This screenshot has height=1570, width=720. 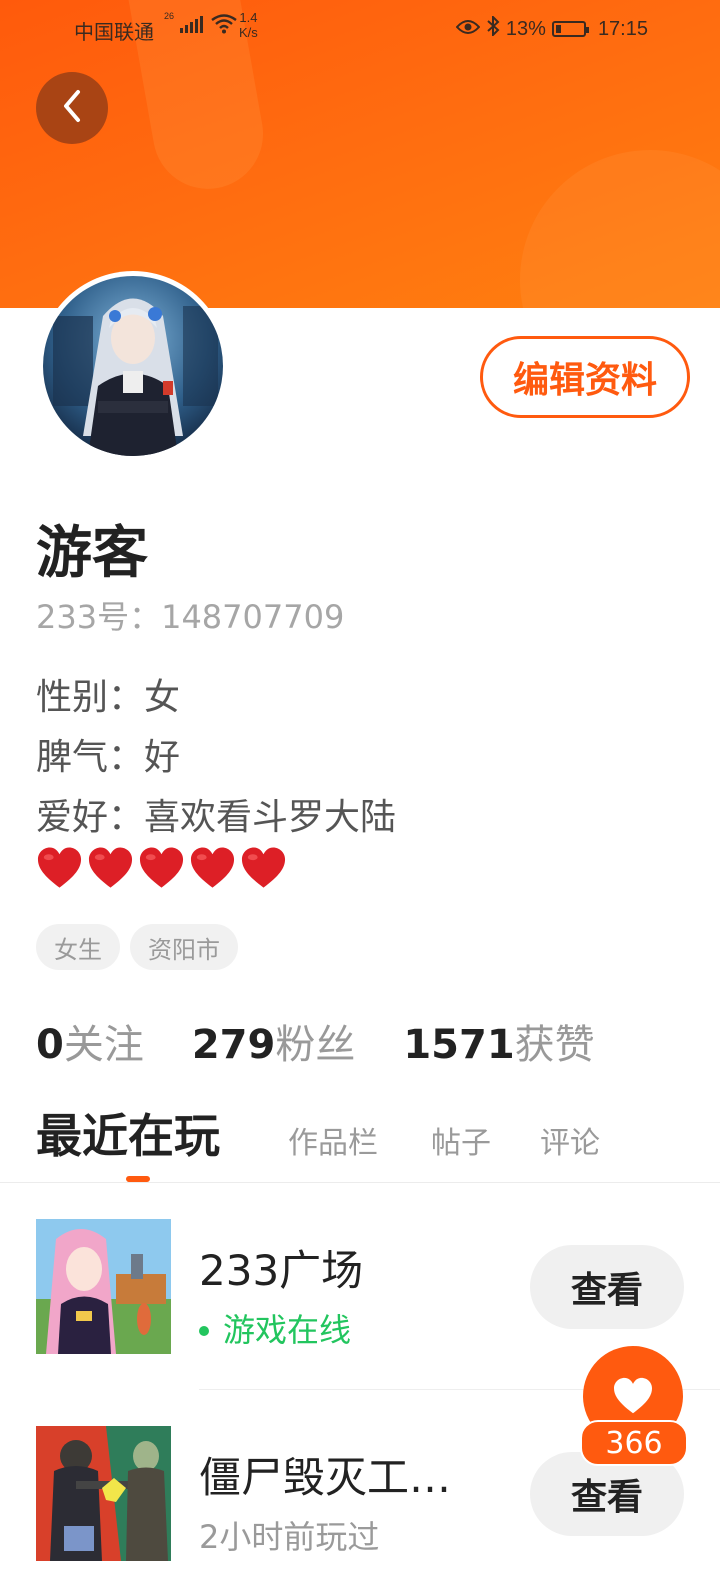 I want to click on stat-likes: 1571获赞, so click(x=498, y=1041).